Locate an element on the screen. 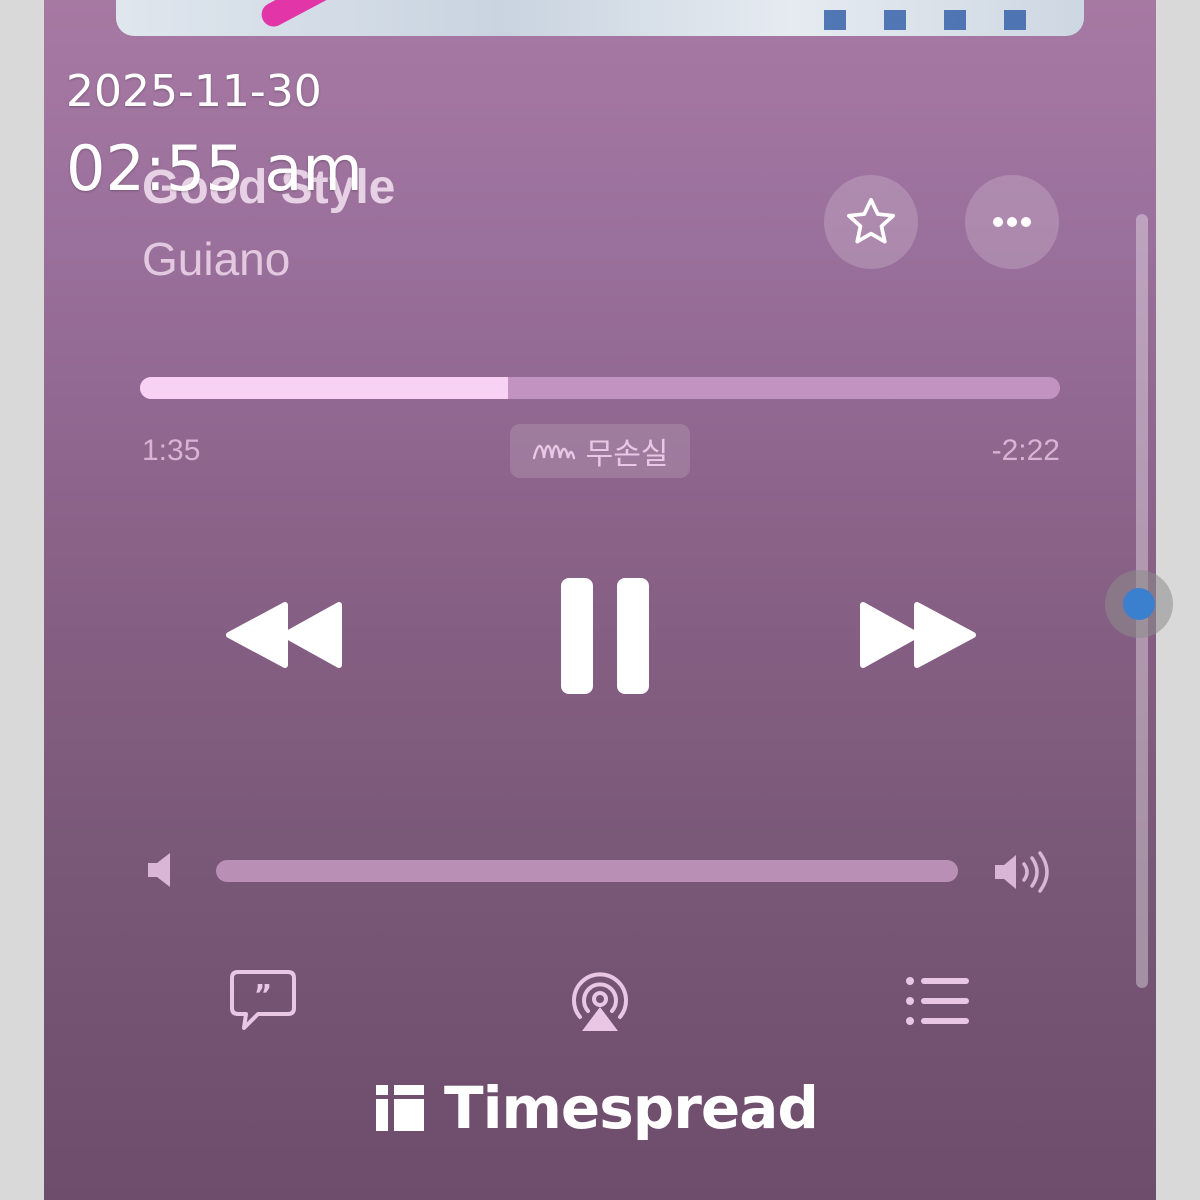 This screenshot has width=1200, height=1200. volume-slider is located at coordinates (587, 871).